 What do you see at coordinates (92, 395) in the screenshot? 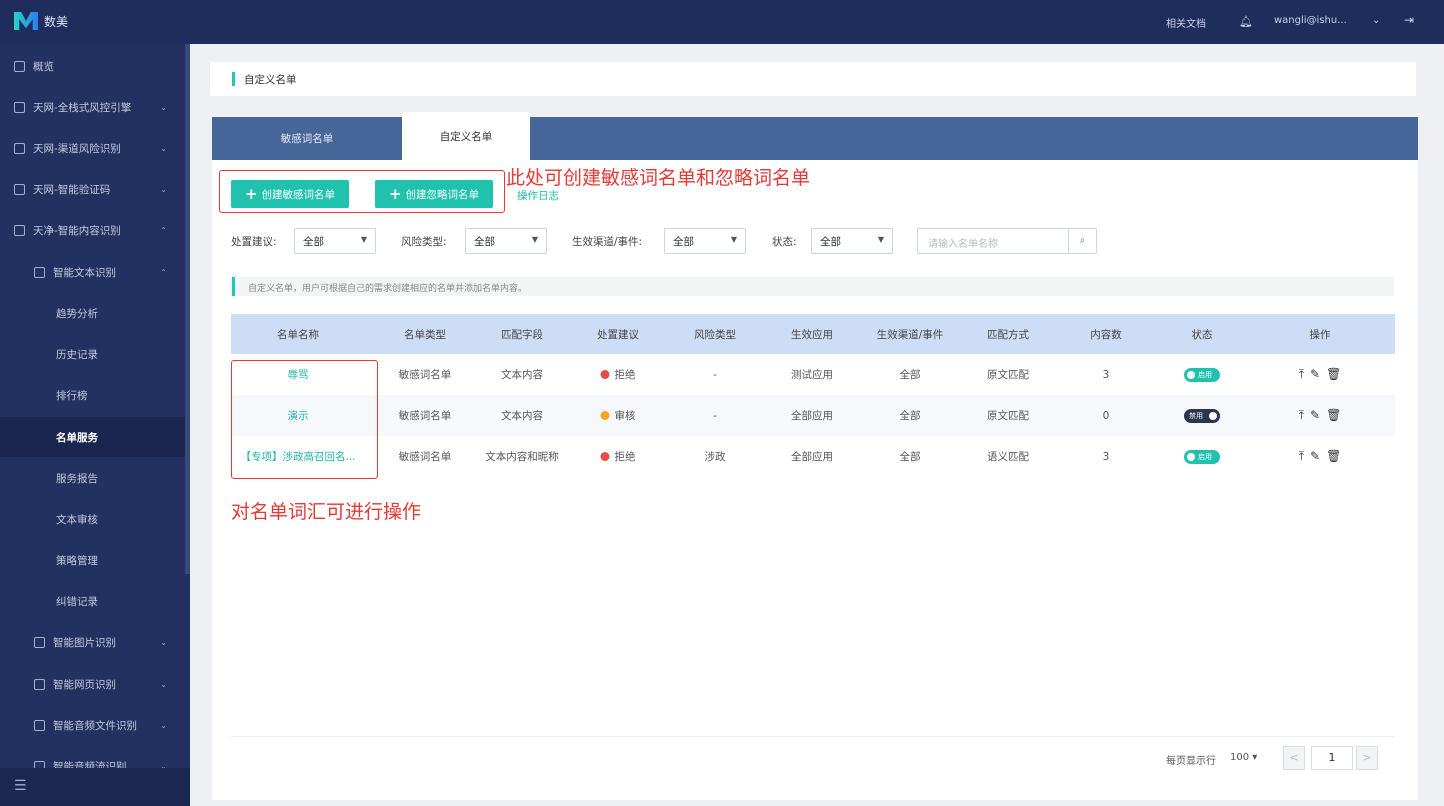
I see `sidebar-item: 排行榜` at bounding box center [92, 395].